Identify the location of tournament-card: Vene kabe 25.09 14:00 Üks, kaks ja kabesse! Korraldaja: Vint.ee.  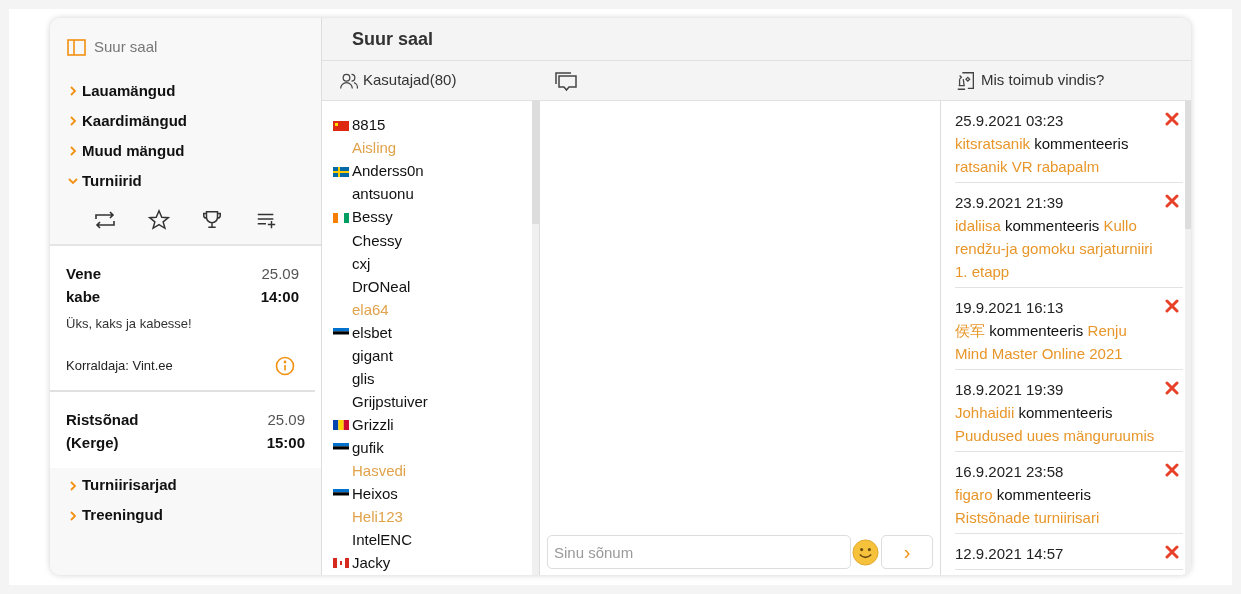
(182, 319).